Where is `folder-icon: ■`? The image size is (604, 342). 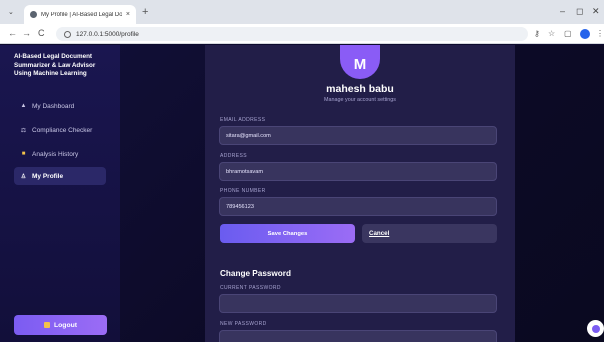
folder-icon: ■ is located at coordinates (23, 154).